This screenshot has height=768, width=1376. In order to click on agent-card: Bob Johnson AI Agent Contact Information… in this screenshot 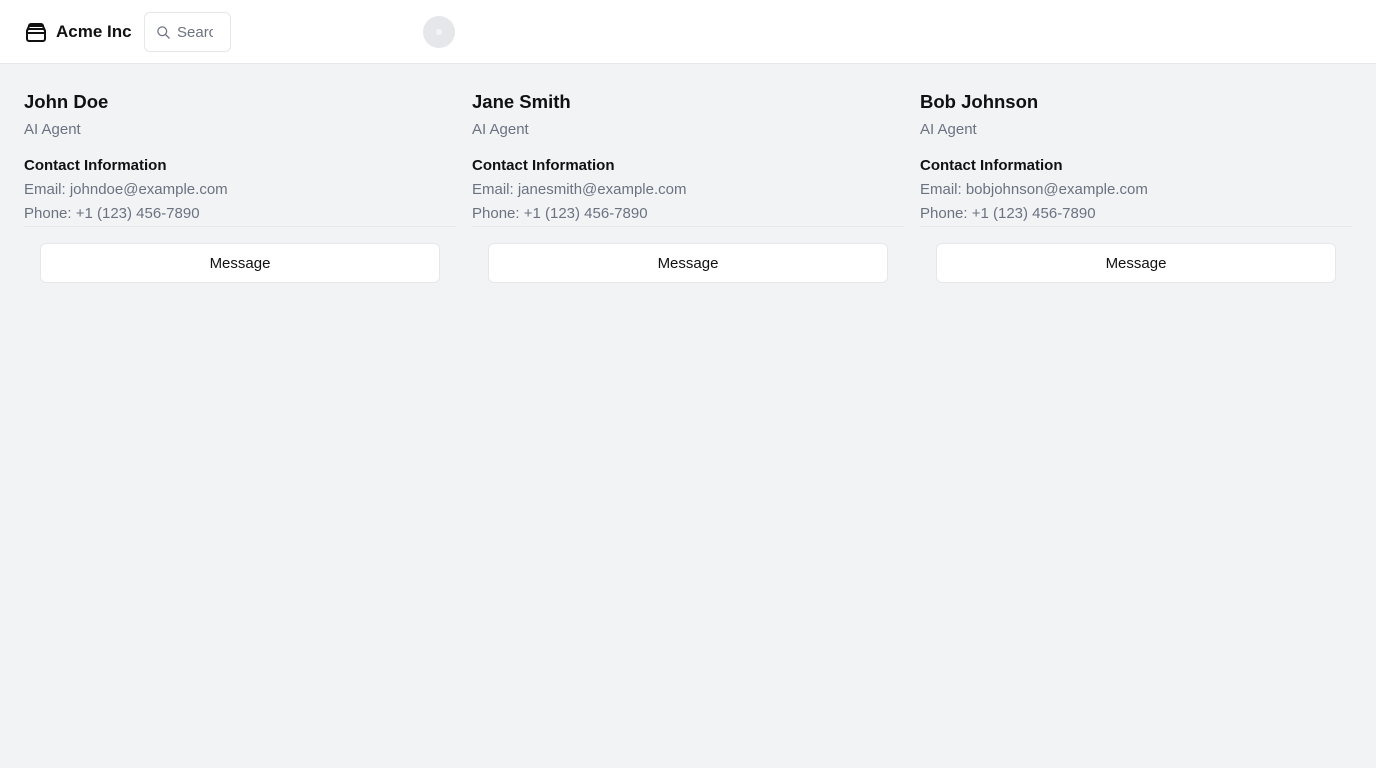, I will do `click(1136, 186)`.